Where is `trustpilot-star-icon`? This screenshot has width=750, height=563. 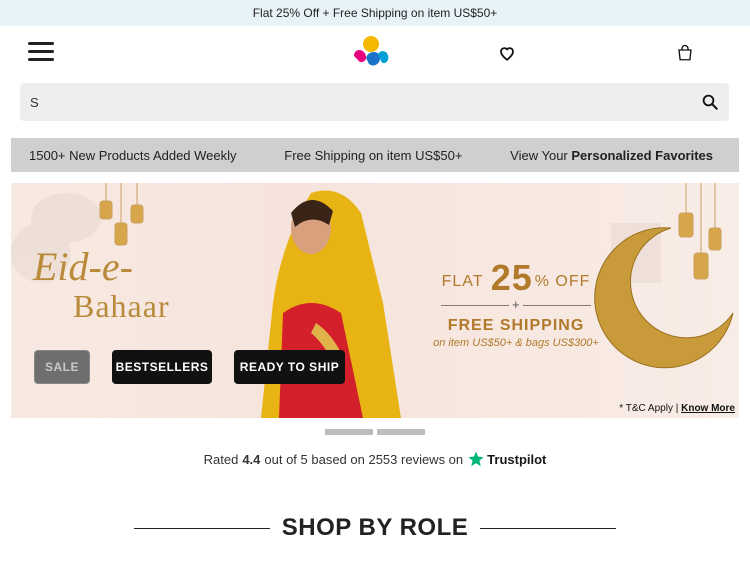
trustpilot-star-icon is located at coordinates (476, 459).